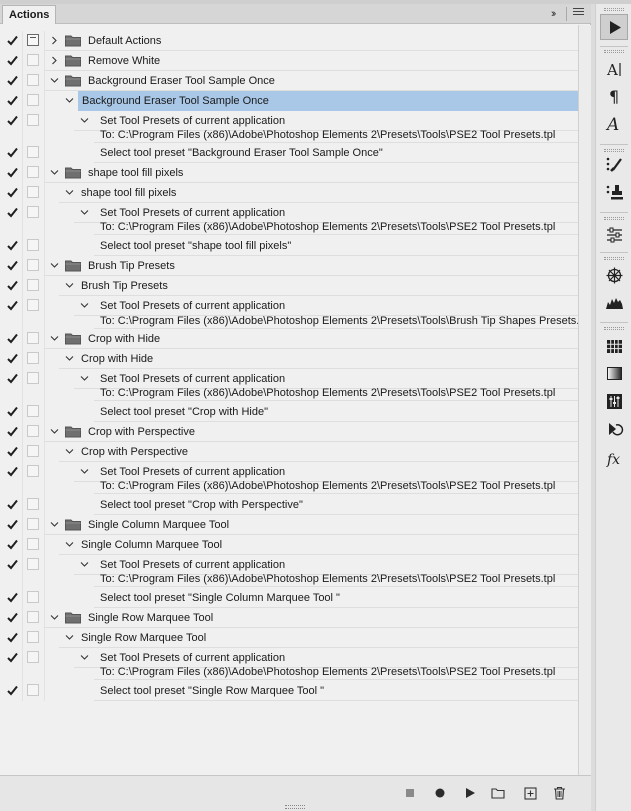 The image size is (631, 811). I want to click on history-panel-button, so click(614, 428).